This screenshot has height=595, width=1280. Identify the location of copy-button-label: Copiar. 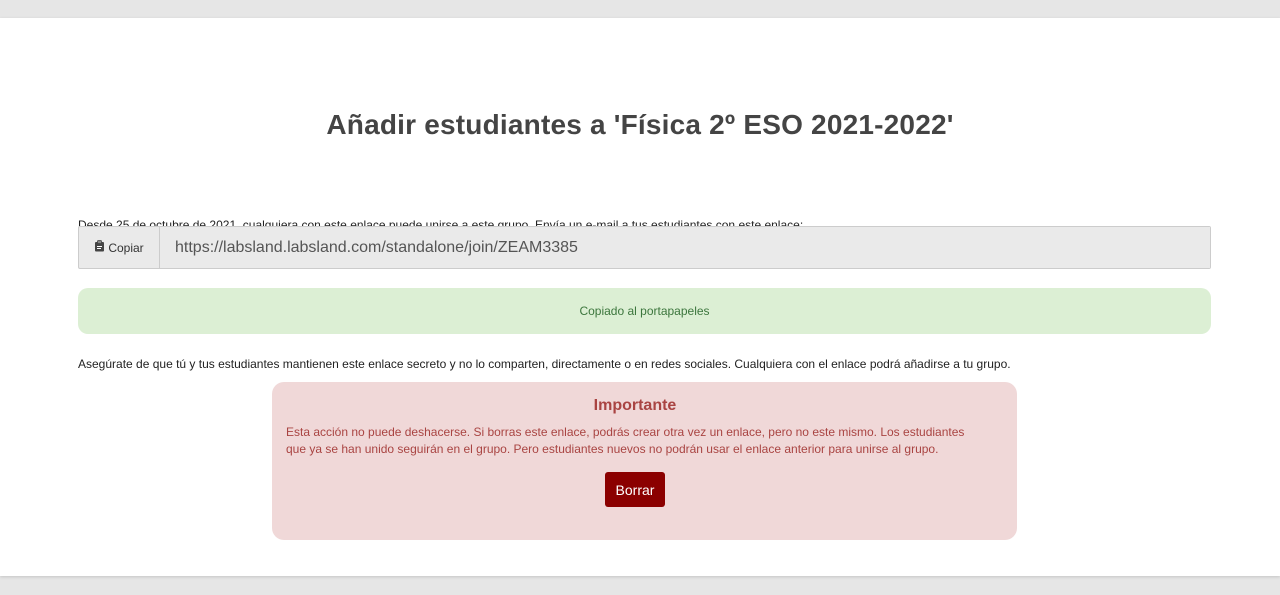
(126, 247).